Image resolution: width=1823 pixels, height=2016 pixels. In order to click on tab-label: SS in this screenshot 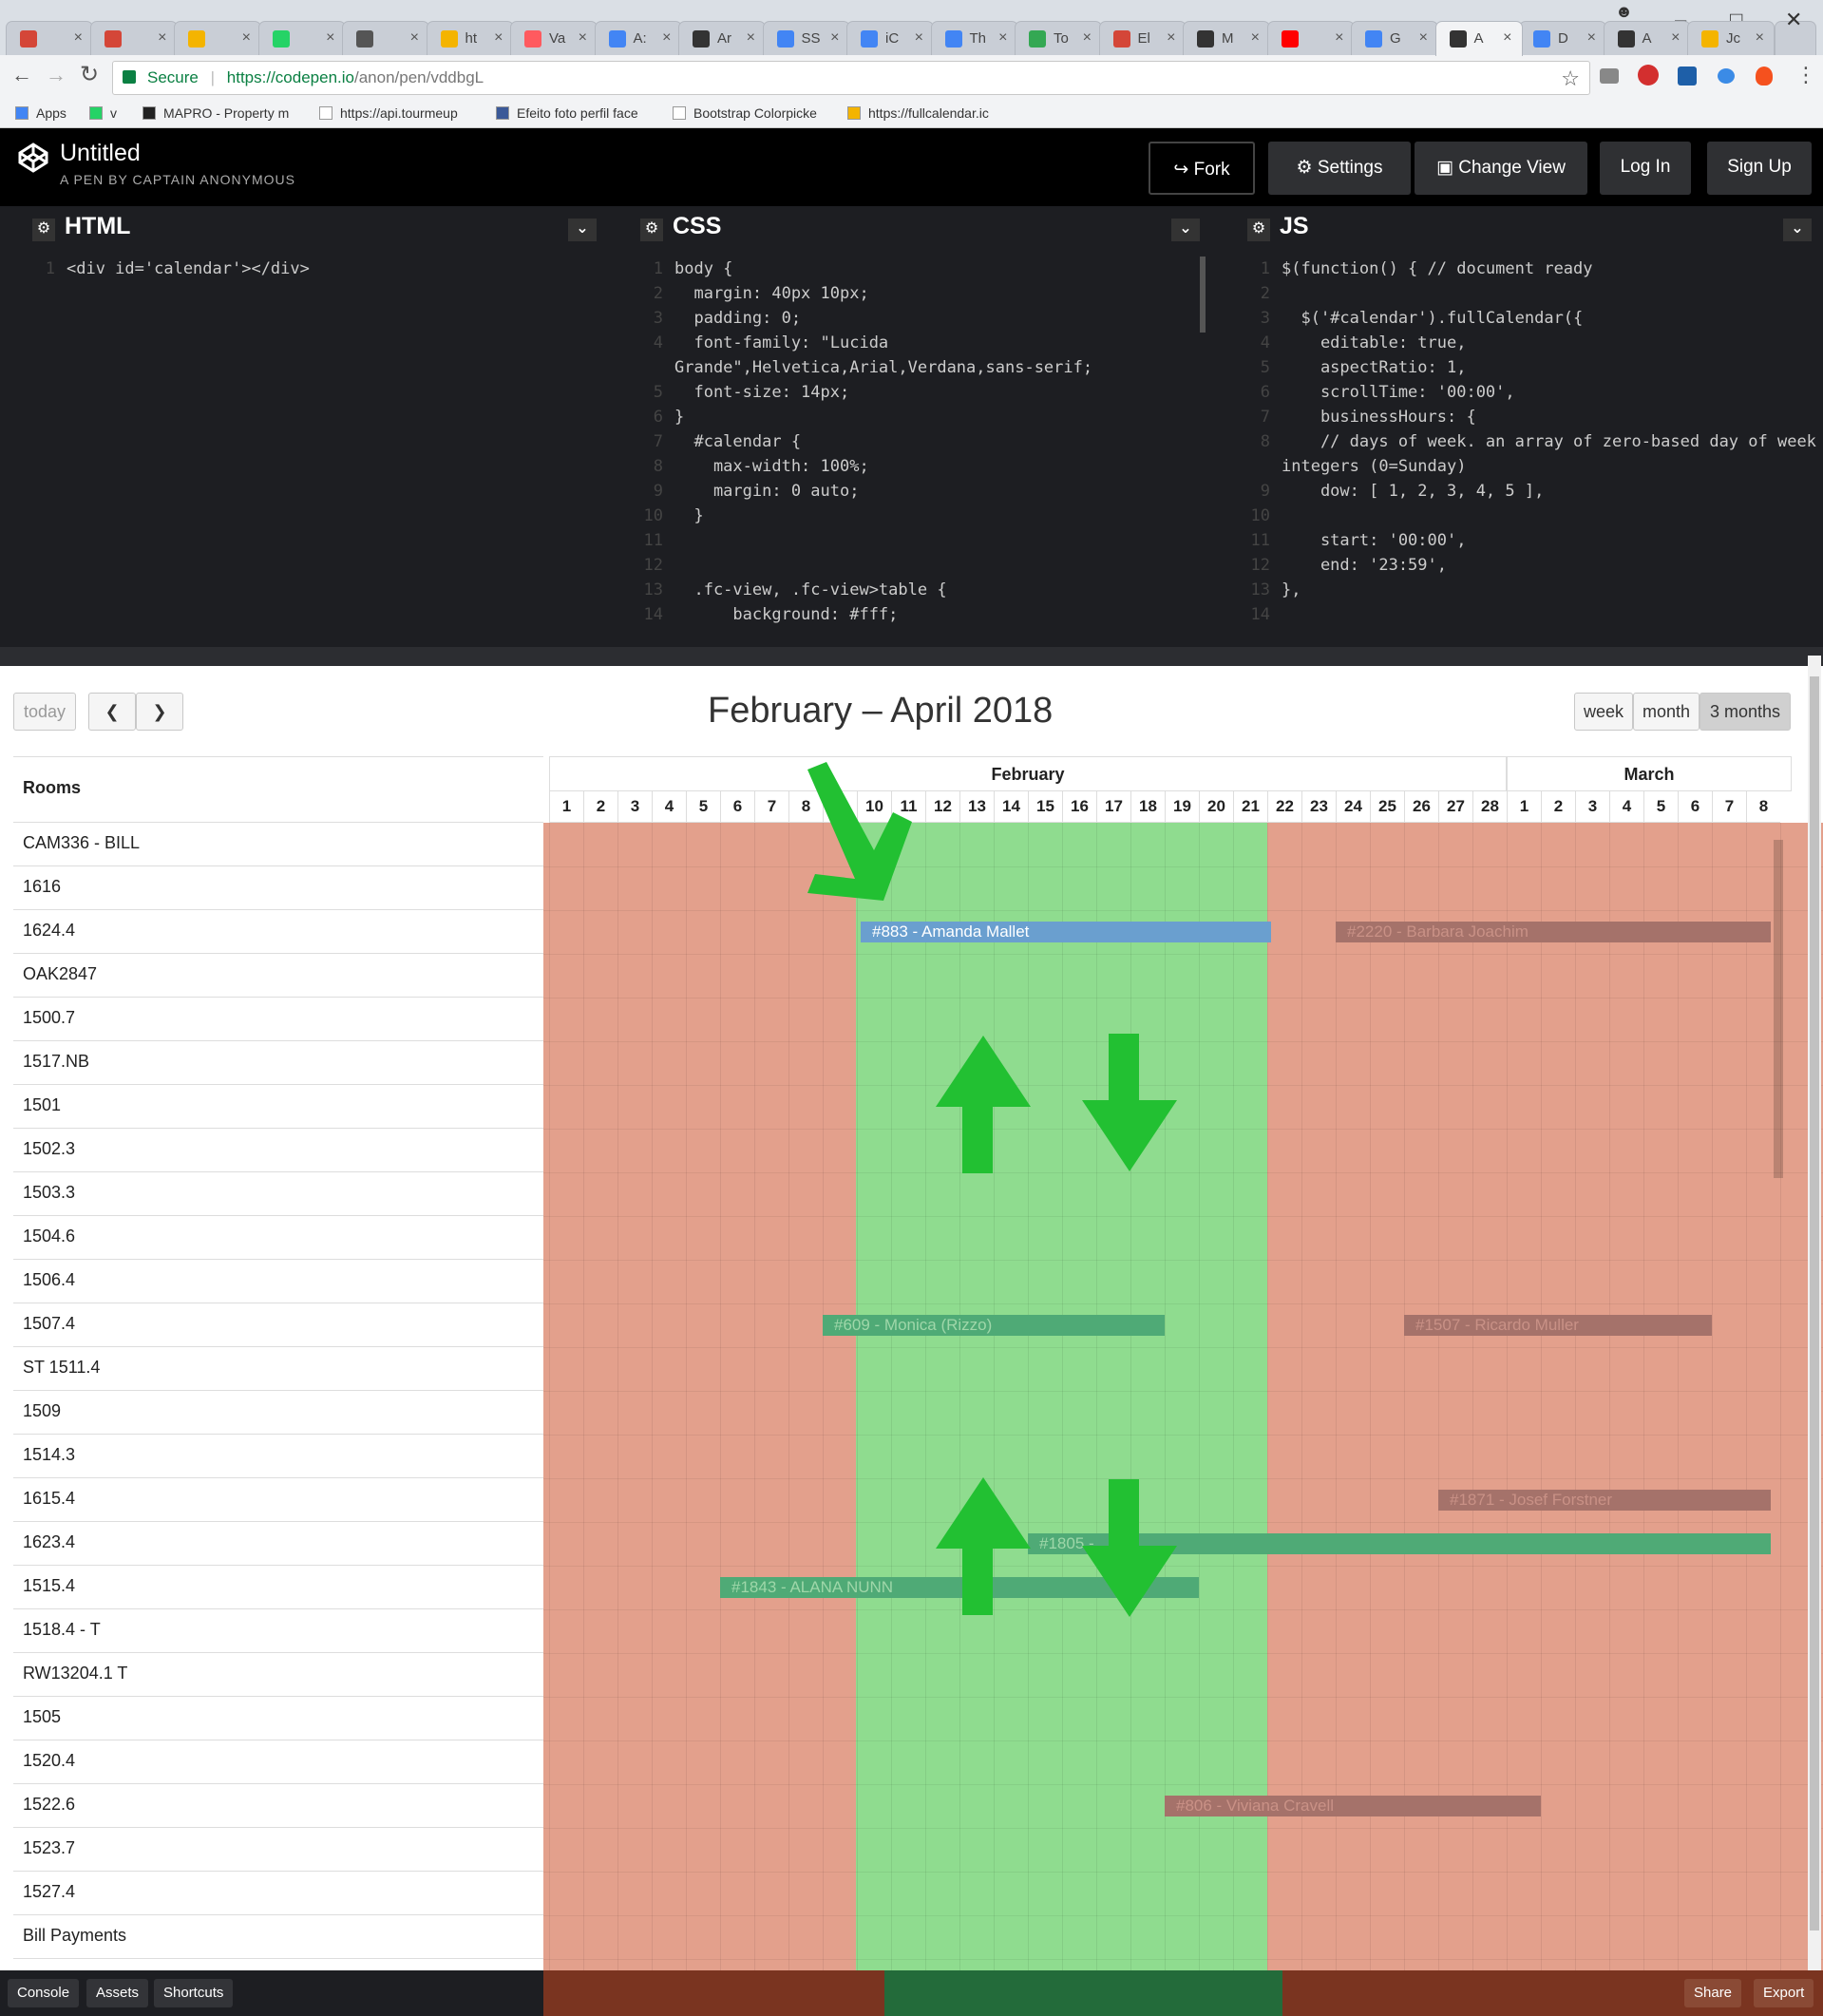, I will do `click(811, 38)`.